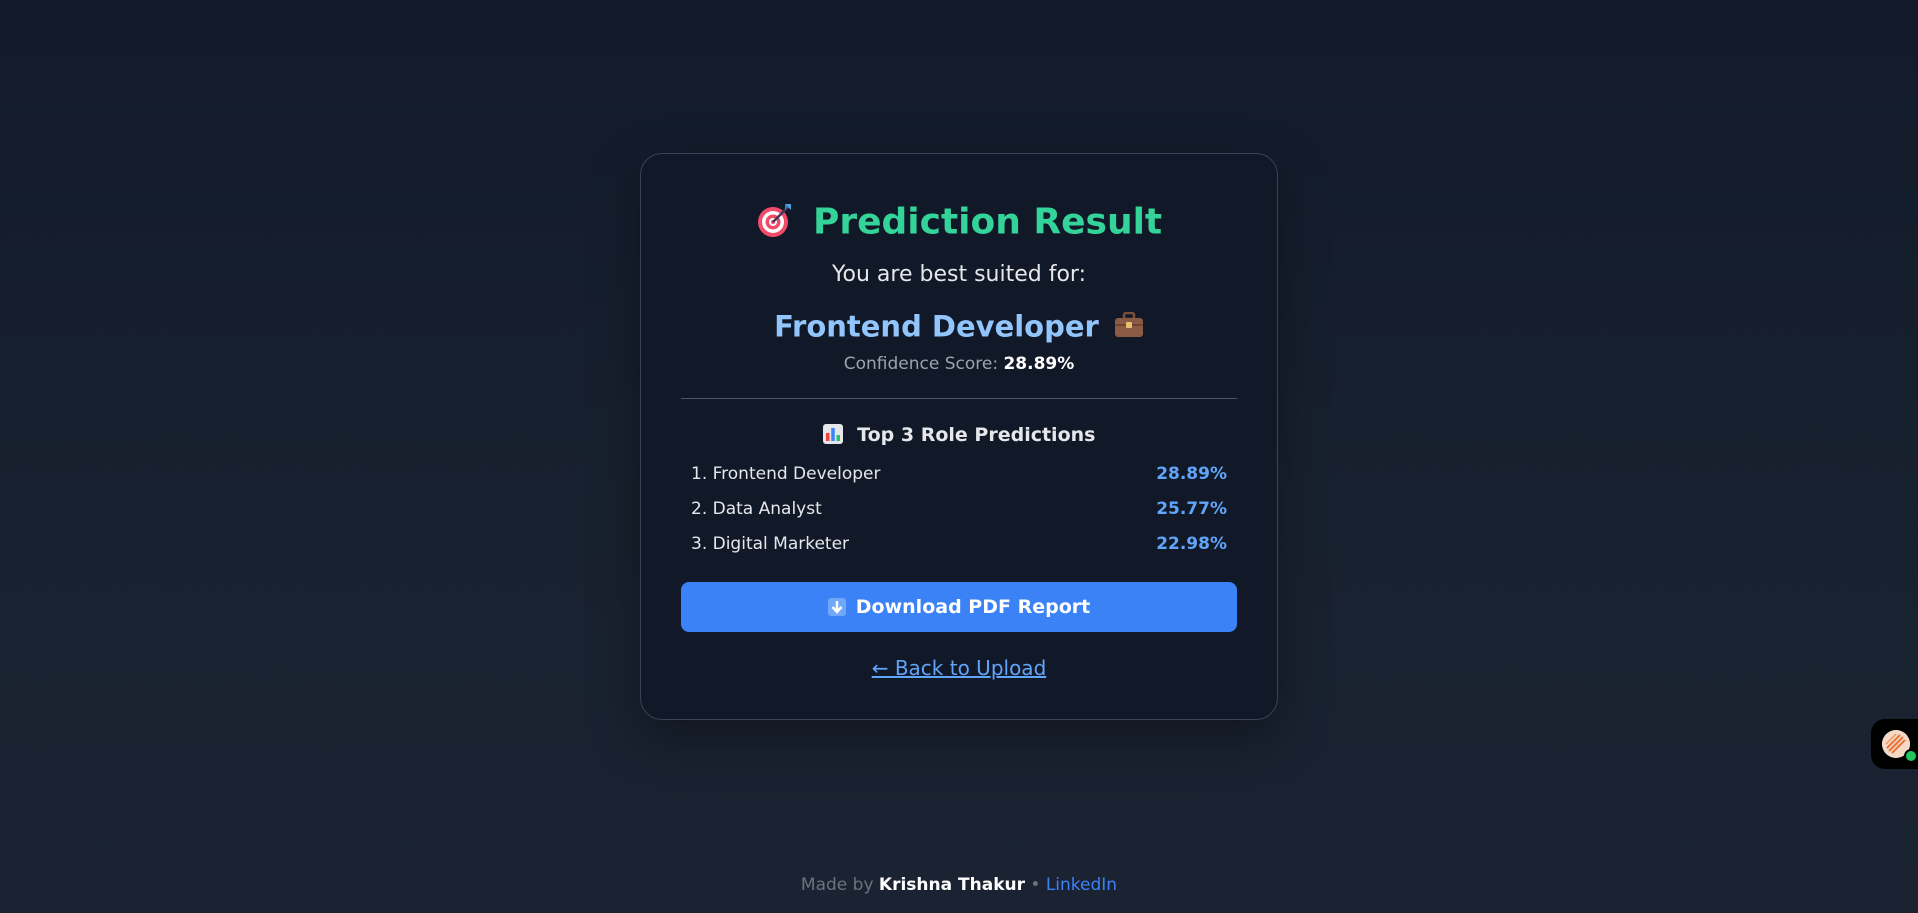 This screenshot has width=1918, height=913. What do you see at coordinates (836, 607) in the screenshot?
I see `download-arrow-icon` at bounding box center [836, 607].